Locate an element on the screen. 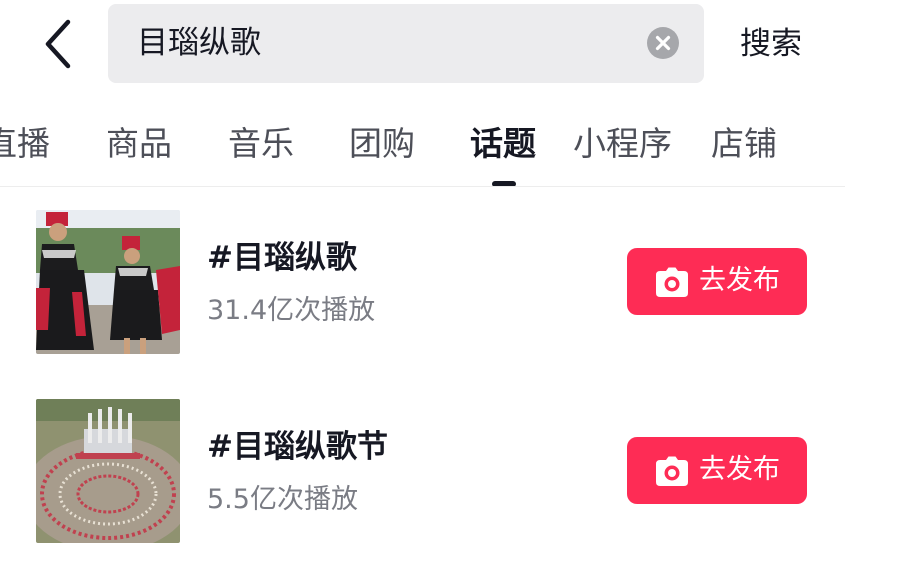  topic-title: #目瑙纵歌节 is located at coordinates (297, 447).